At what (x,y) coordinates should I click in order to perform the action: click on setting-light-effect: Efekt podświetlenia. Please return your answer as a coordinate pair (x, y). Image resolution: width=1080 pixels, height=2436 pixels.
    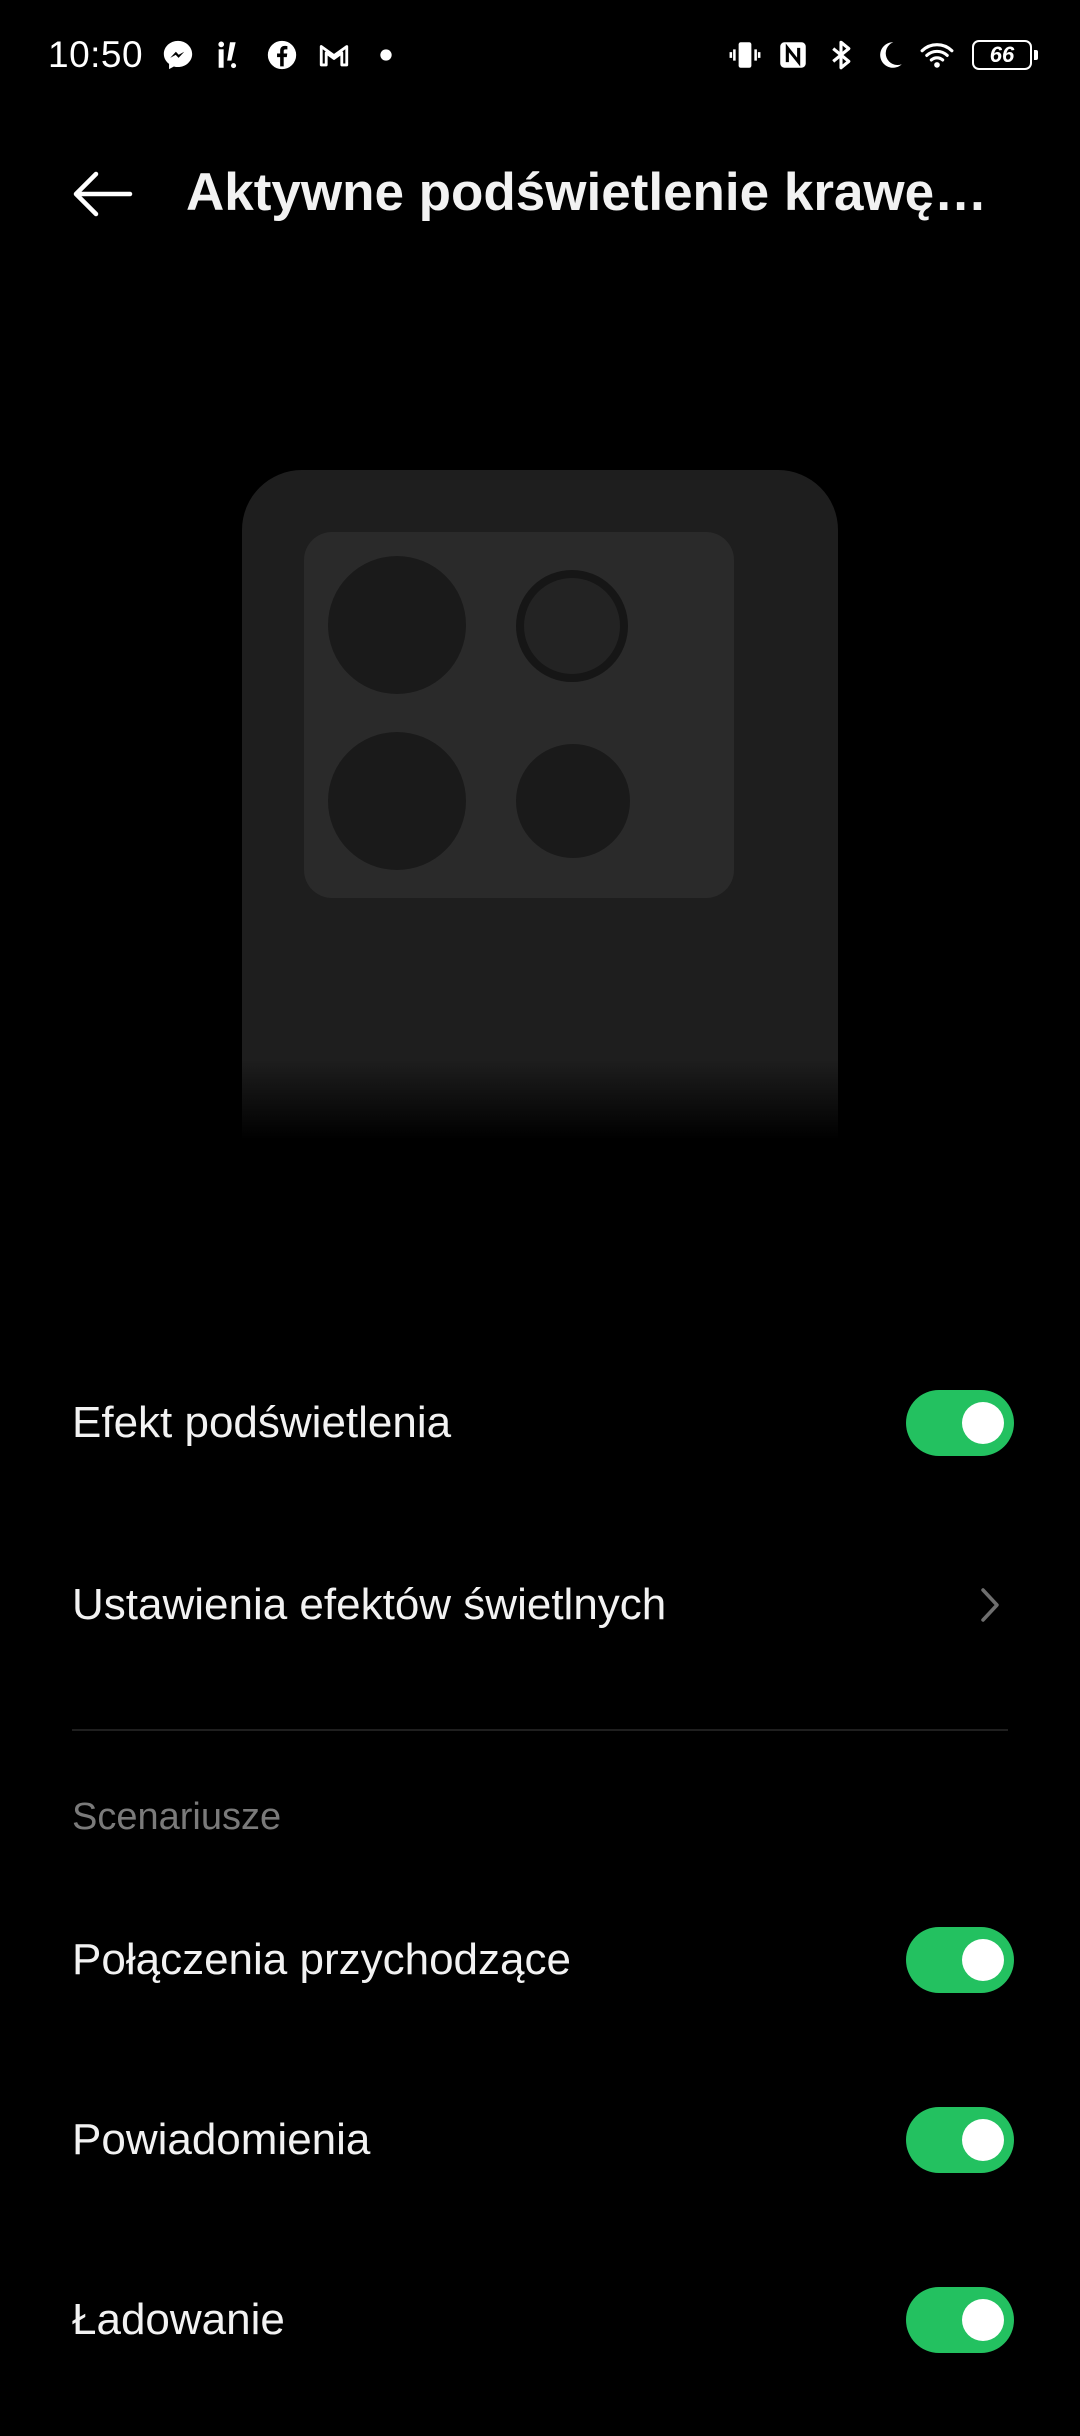
    Looking at the image, I should click on (540, 1423).